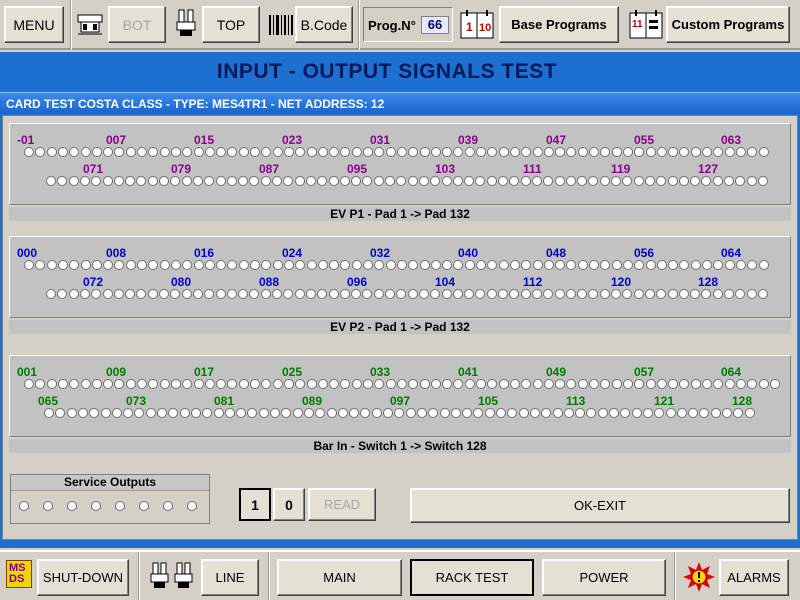 The height and width of the screenshot is (600, 800). Describe the element at coordinates (472, 577) in the screenshot. I see `rack-test-button: RACK TEST` at that location.